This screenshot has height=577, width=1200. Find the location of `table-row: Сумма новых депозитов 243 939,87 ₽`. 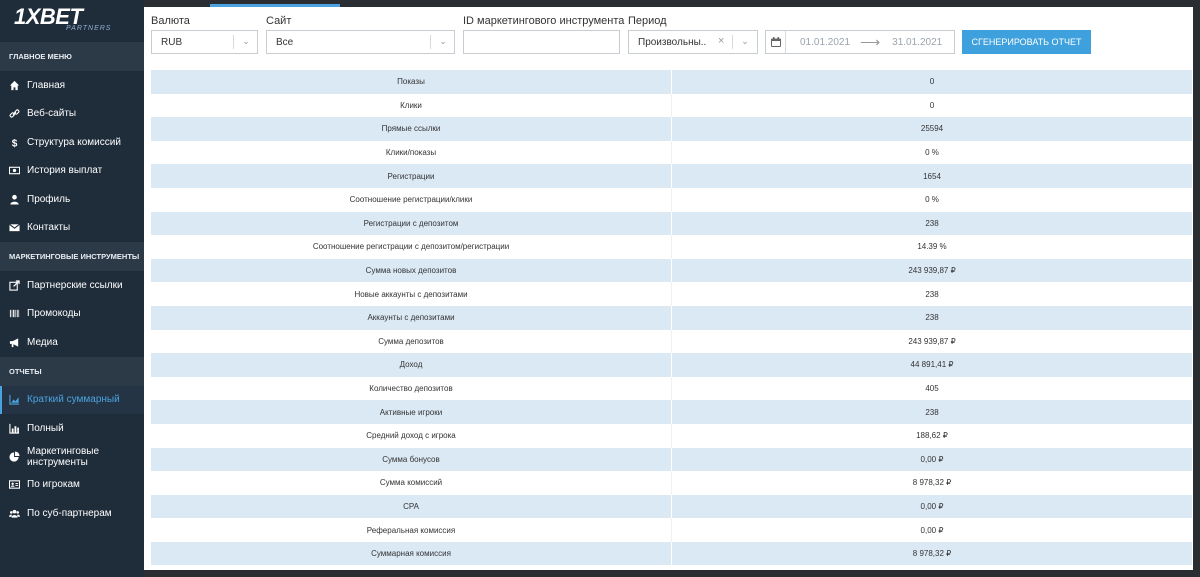

table-row: Сумма новых депозитов 243 939,87 ₽ is located at coordinates (671, 270).